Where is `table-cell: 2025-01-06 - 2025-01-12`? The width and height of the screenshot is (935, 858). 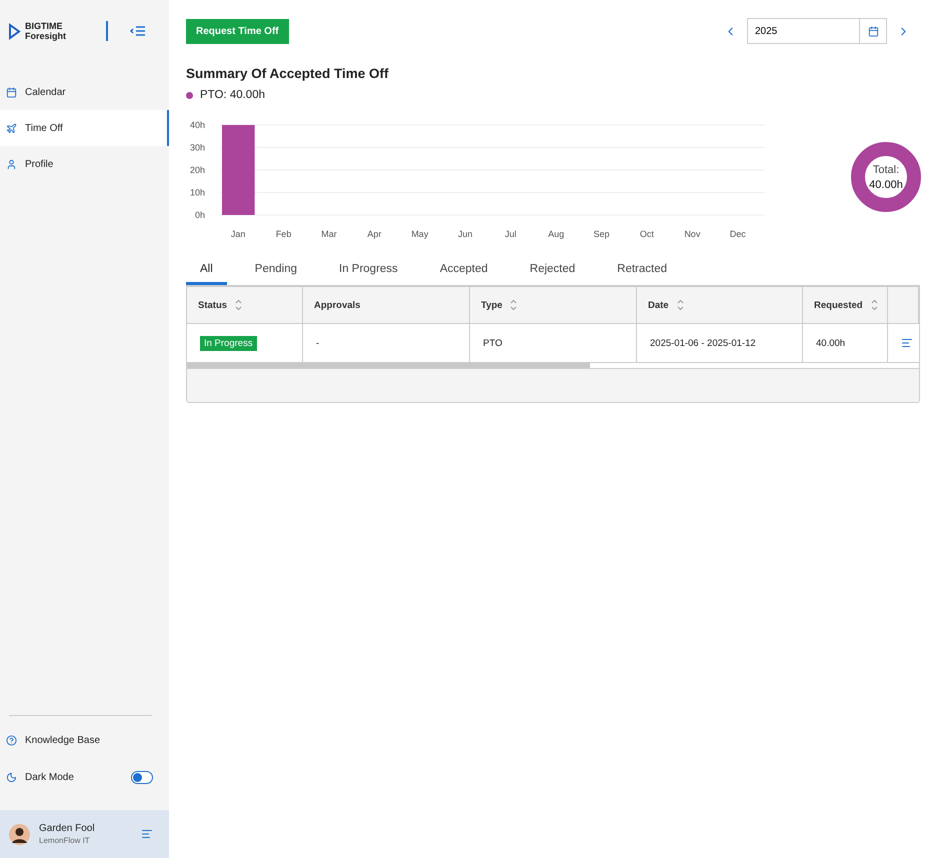 table-cell: 2025-01-06 - 2025-01-12 is located at coordinates (703, 343).